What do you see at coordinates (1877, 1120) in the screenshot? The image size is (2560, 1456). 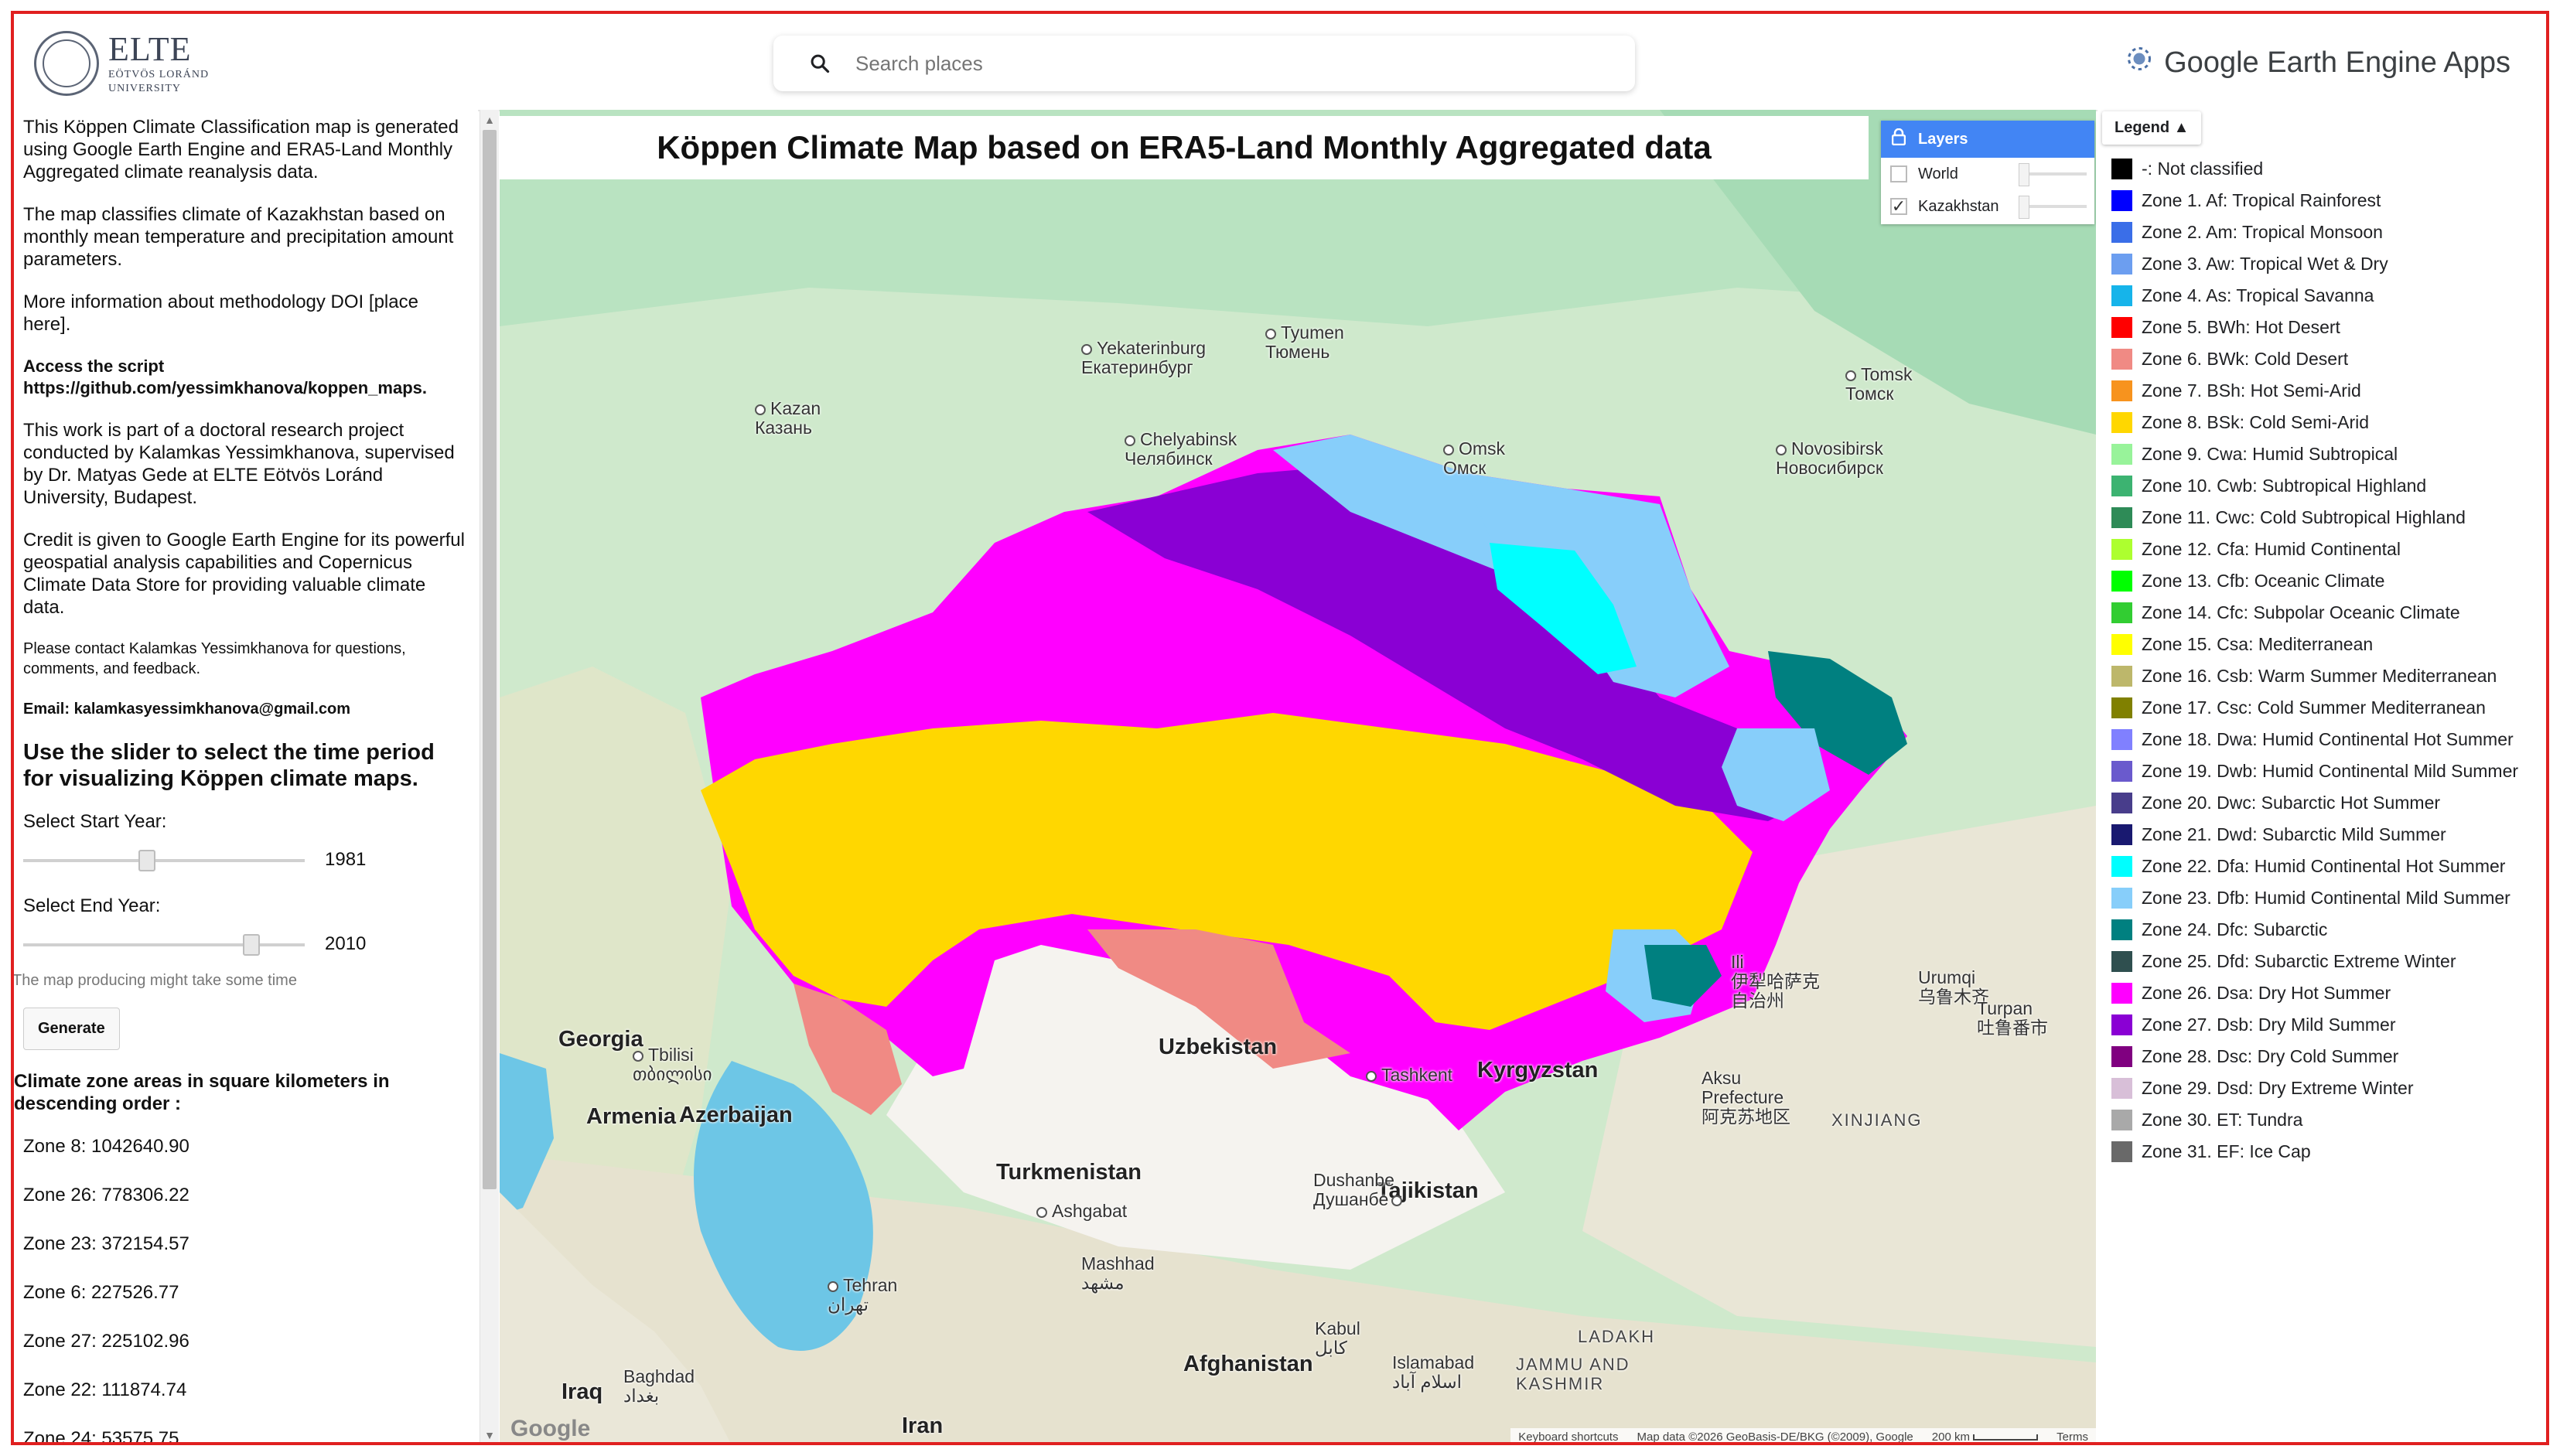 I see `map-label-xinjiang: XINJIANG` at bounding box center [1877, 1120].